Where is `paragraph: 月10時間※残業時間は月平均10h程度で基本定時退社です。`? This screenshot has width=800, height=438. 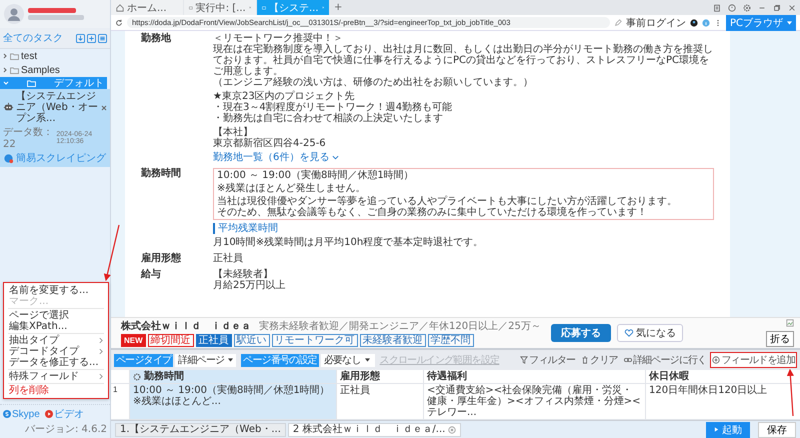 paragraph: 月10時間※残業時間は月平均10h程度で基本定時退社です。 is located at coordinates (348, 242).